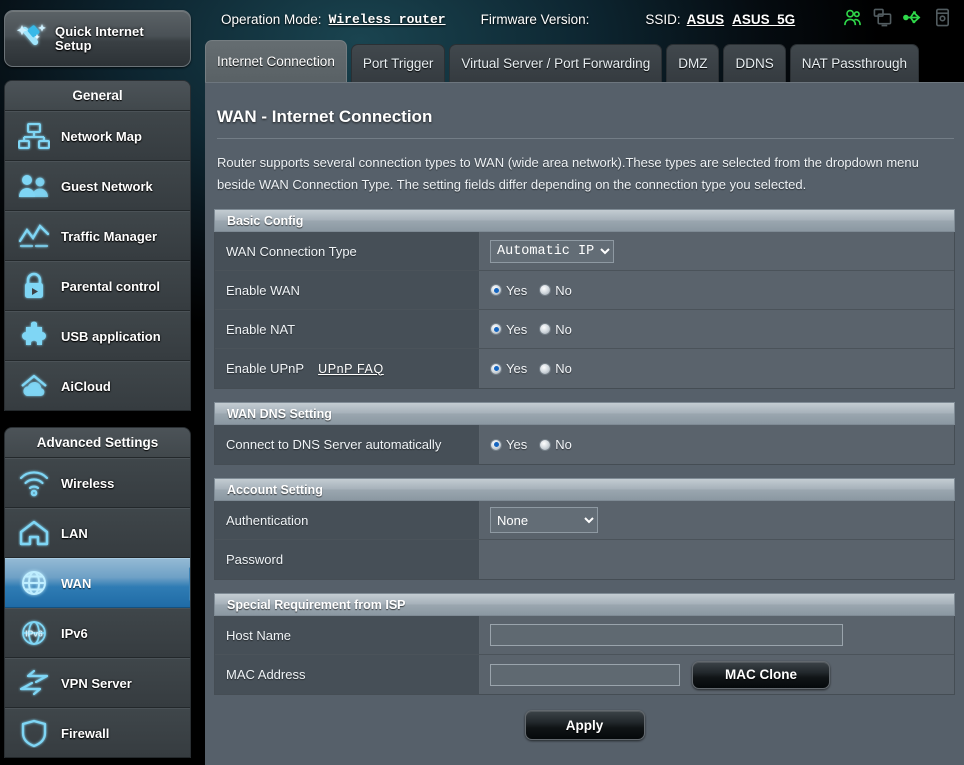 The width and height of the screenshot is (964, 765). What do you see at coordinates (34, 136) in the screenshot?
I see `network-map-icon` at bounding box center [34, 136].